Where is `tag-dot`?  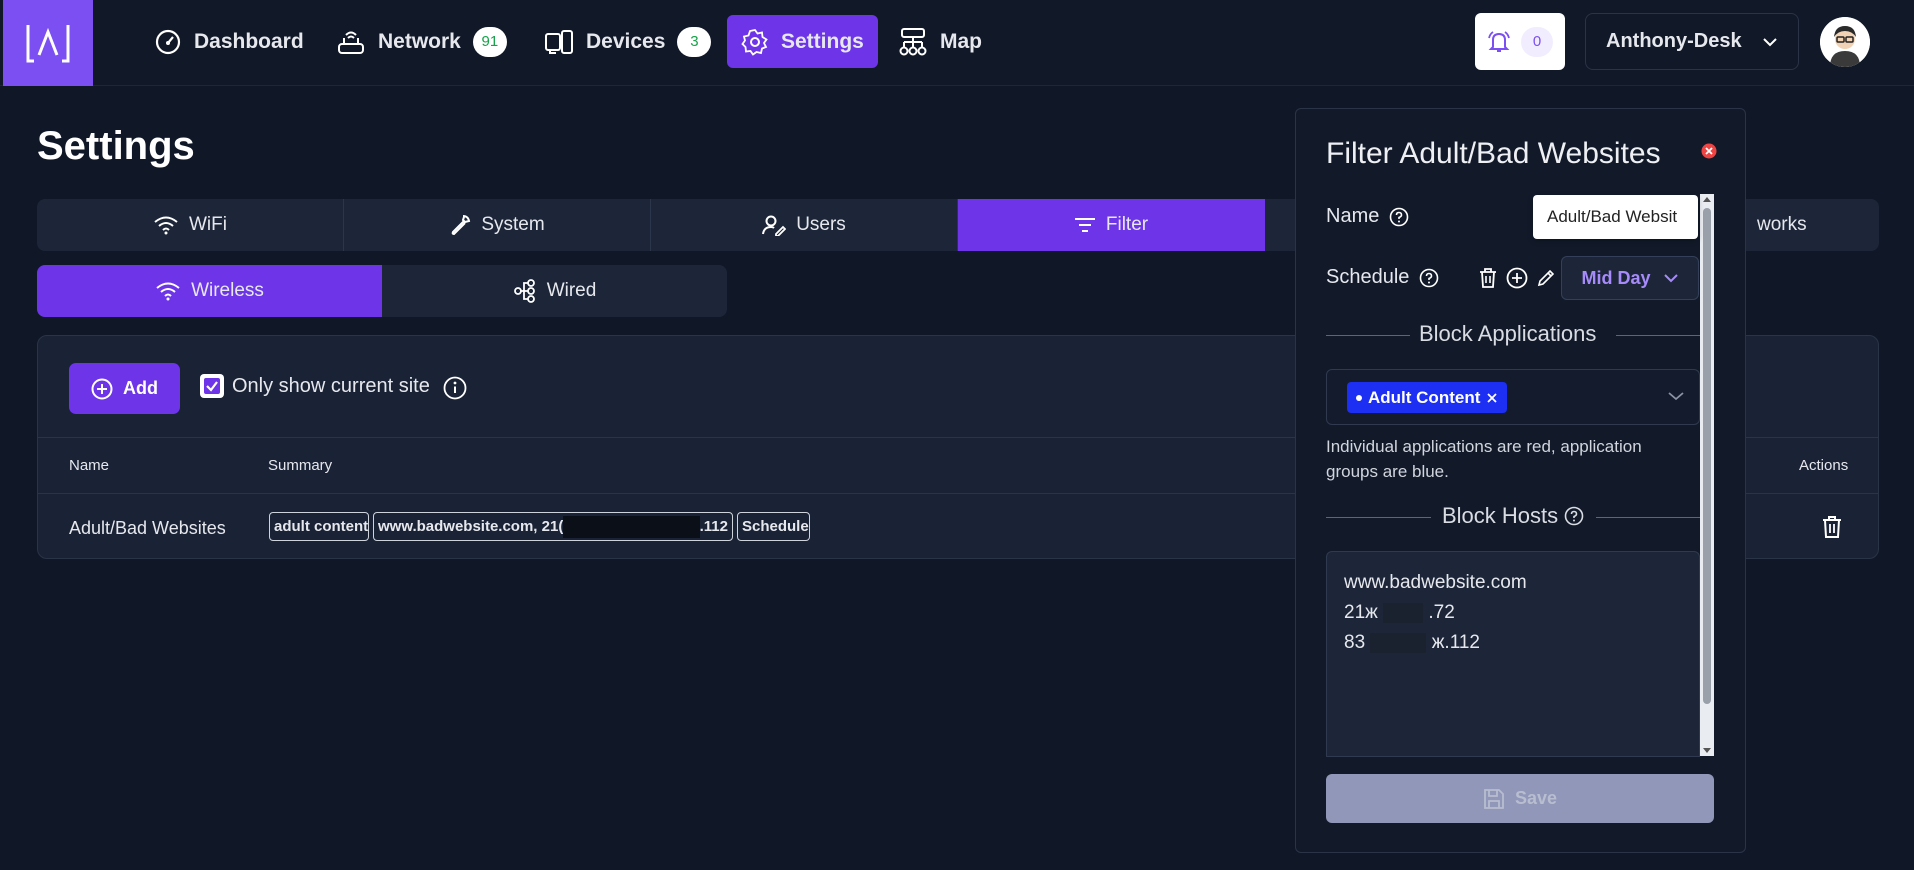
tag-dot is located at coordinates (1359, 397).